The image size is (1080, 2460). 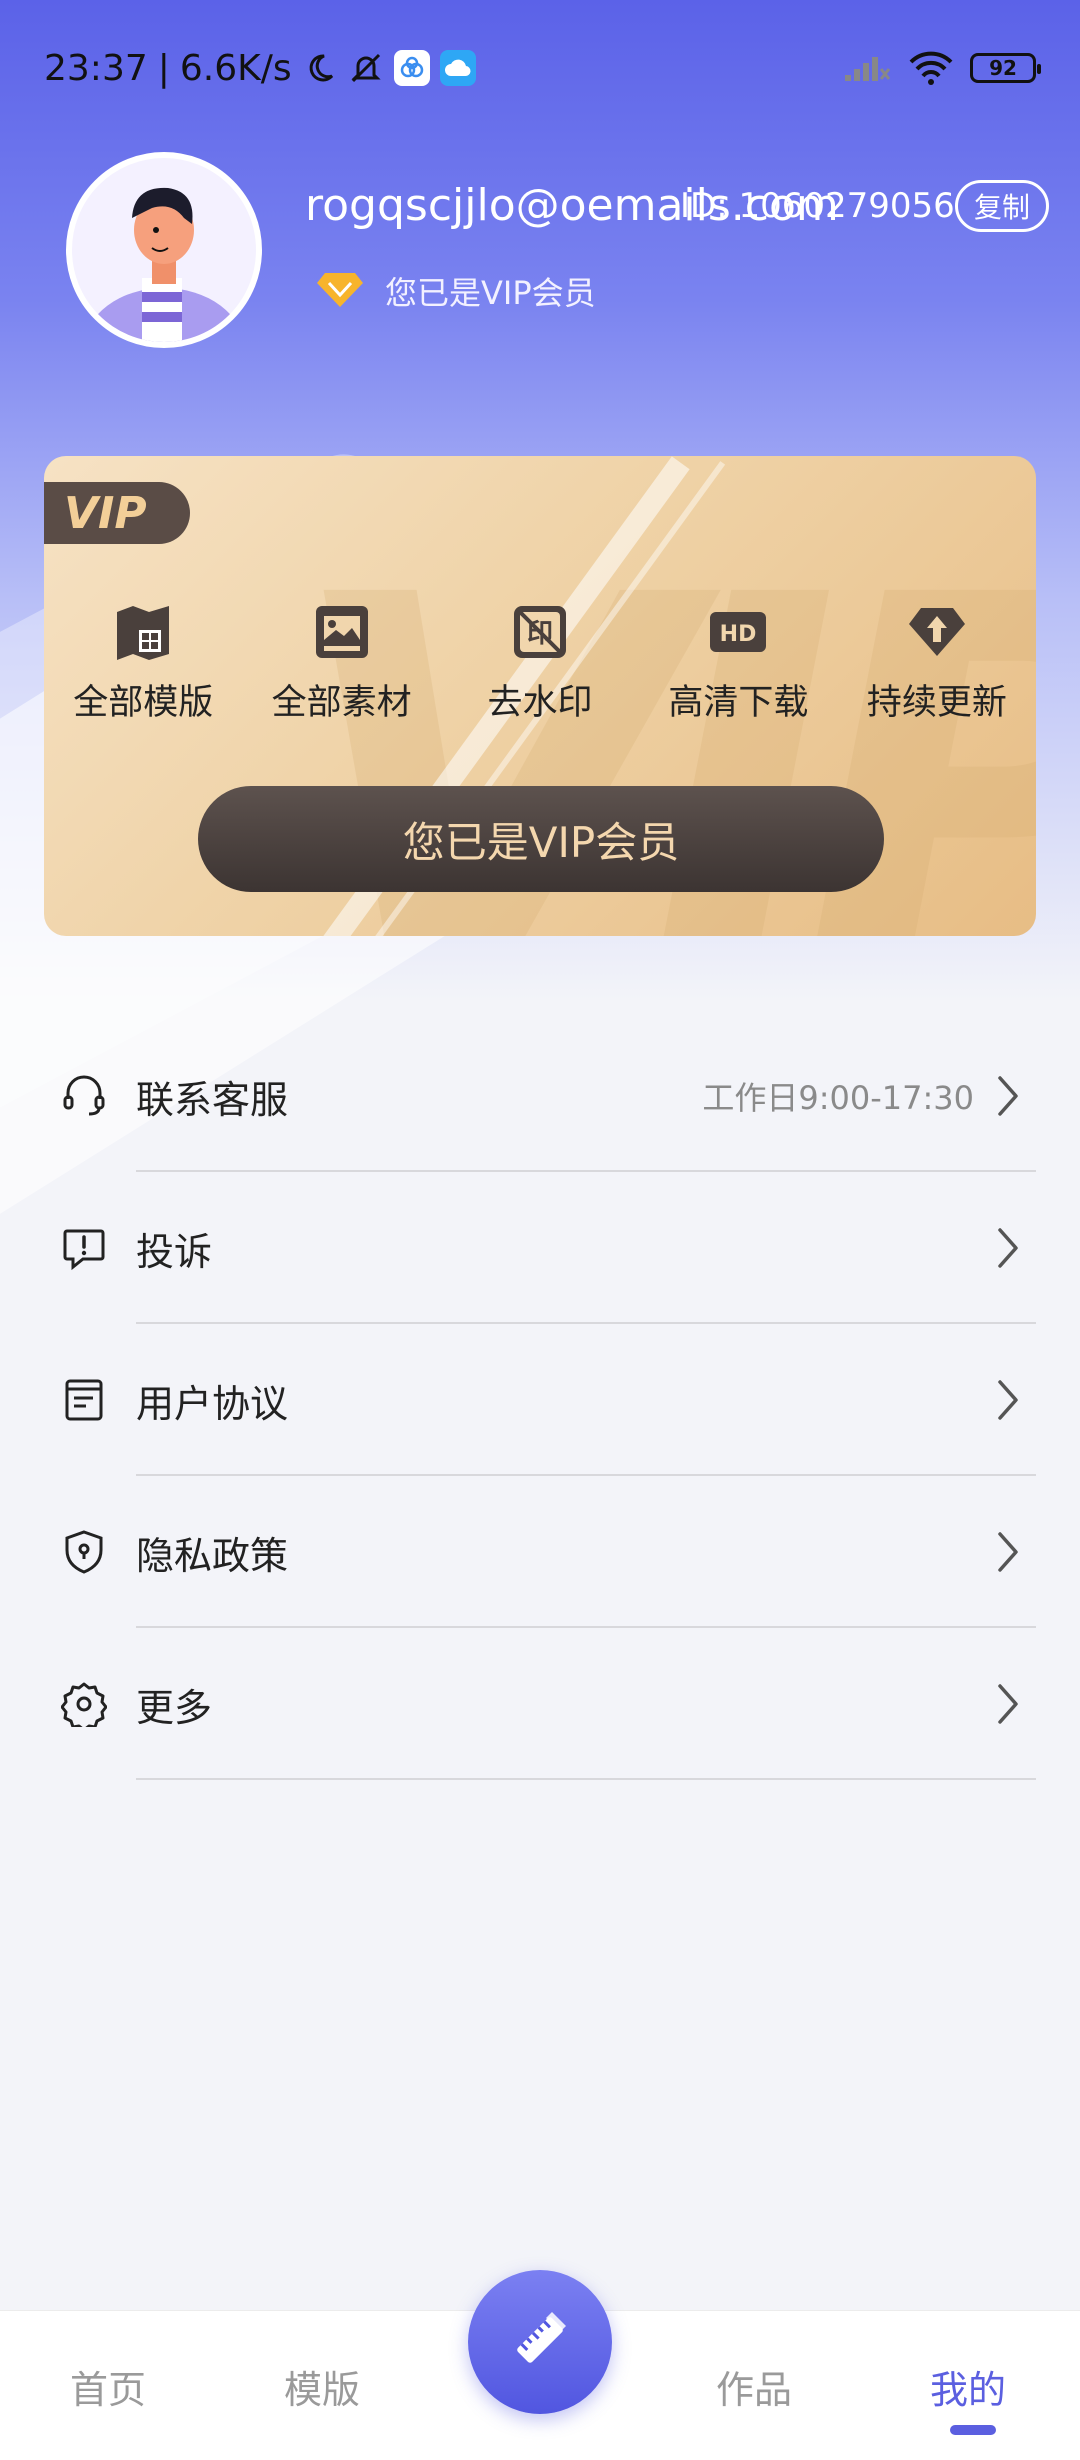 I want to click on battery-indicator: 92, so click(x=1005, y=68).